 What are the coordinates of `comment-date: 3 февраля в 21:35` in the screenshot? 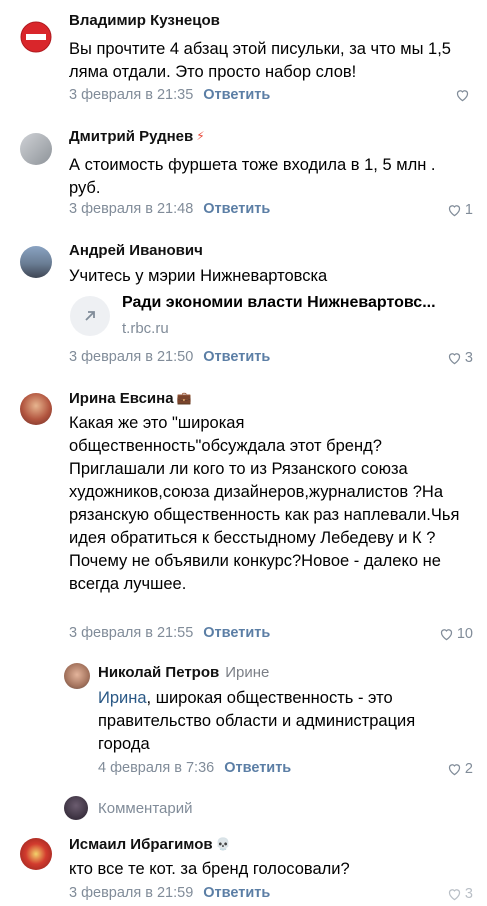 It's located at (131, 95).